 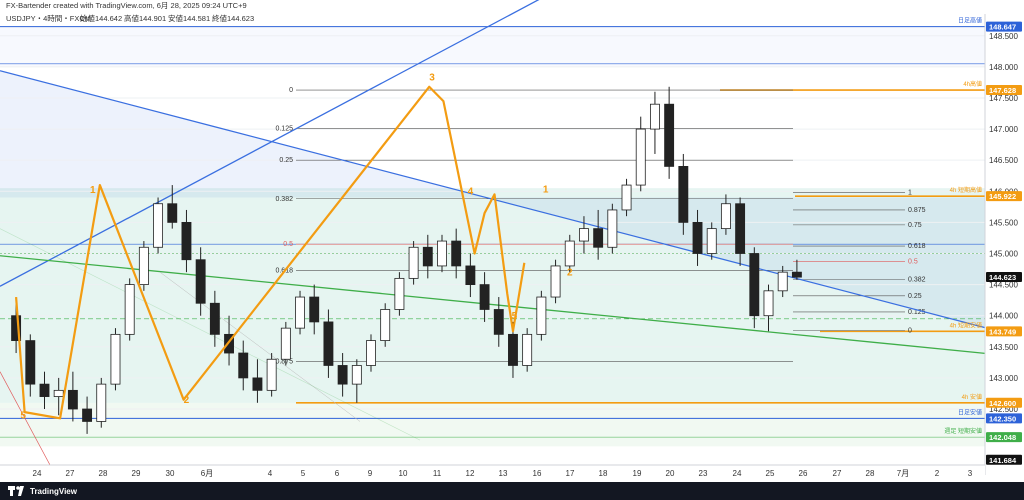 I want to click on price-tick-label: 144.000, so click(x=1003, y=316).